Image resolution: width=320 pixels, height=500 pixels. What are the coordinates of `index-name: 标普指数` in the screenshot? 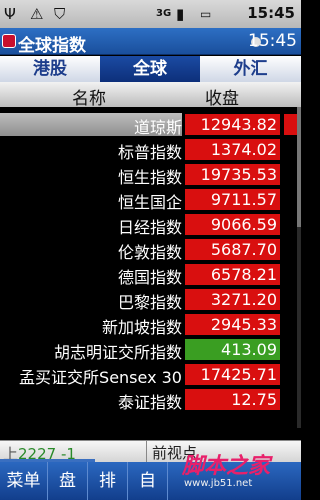 It's located at (149, 152).